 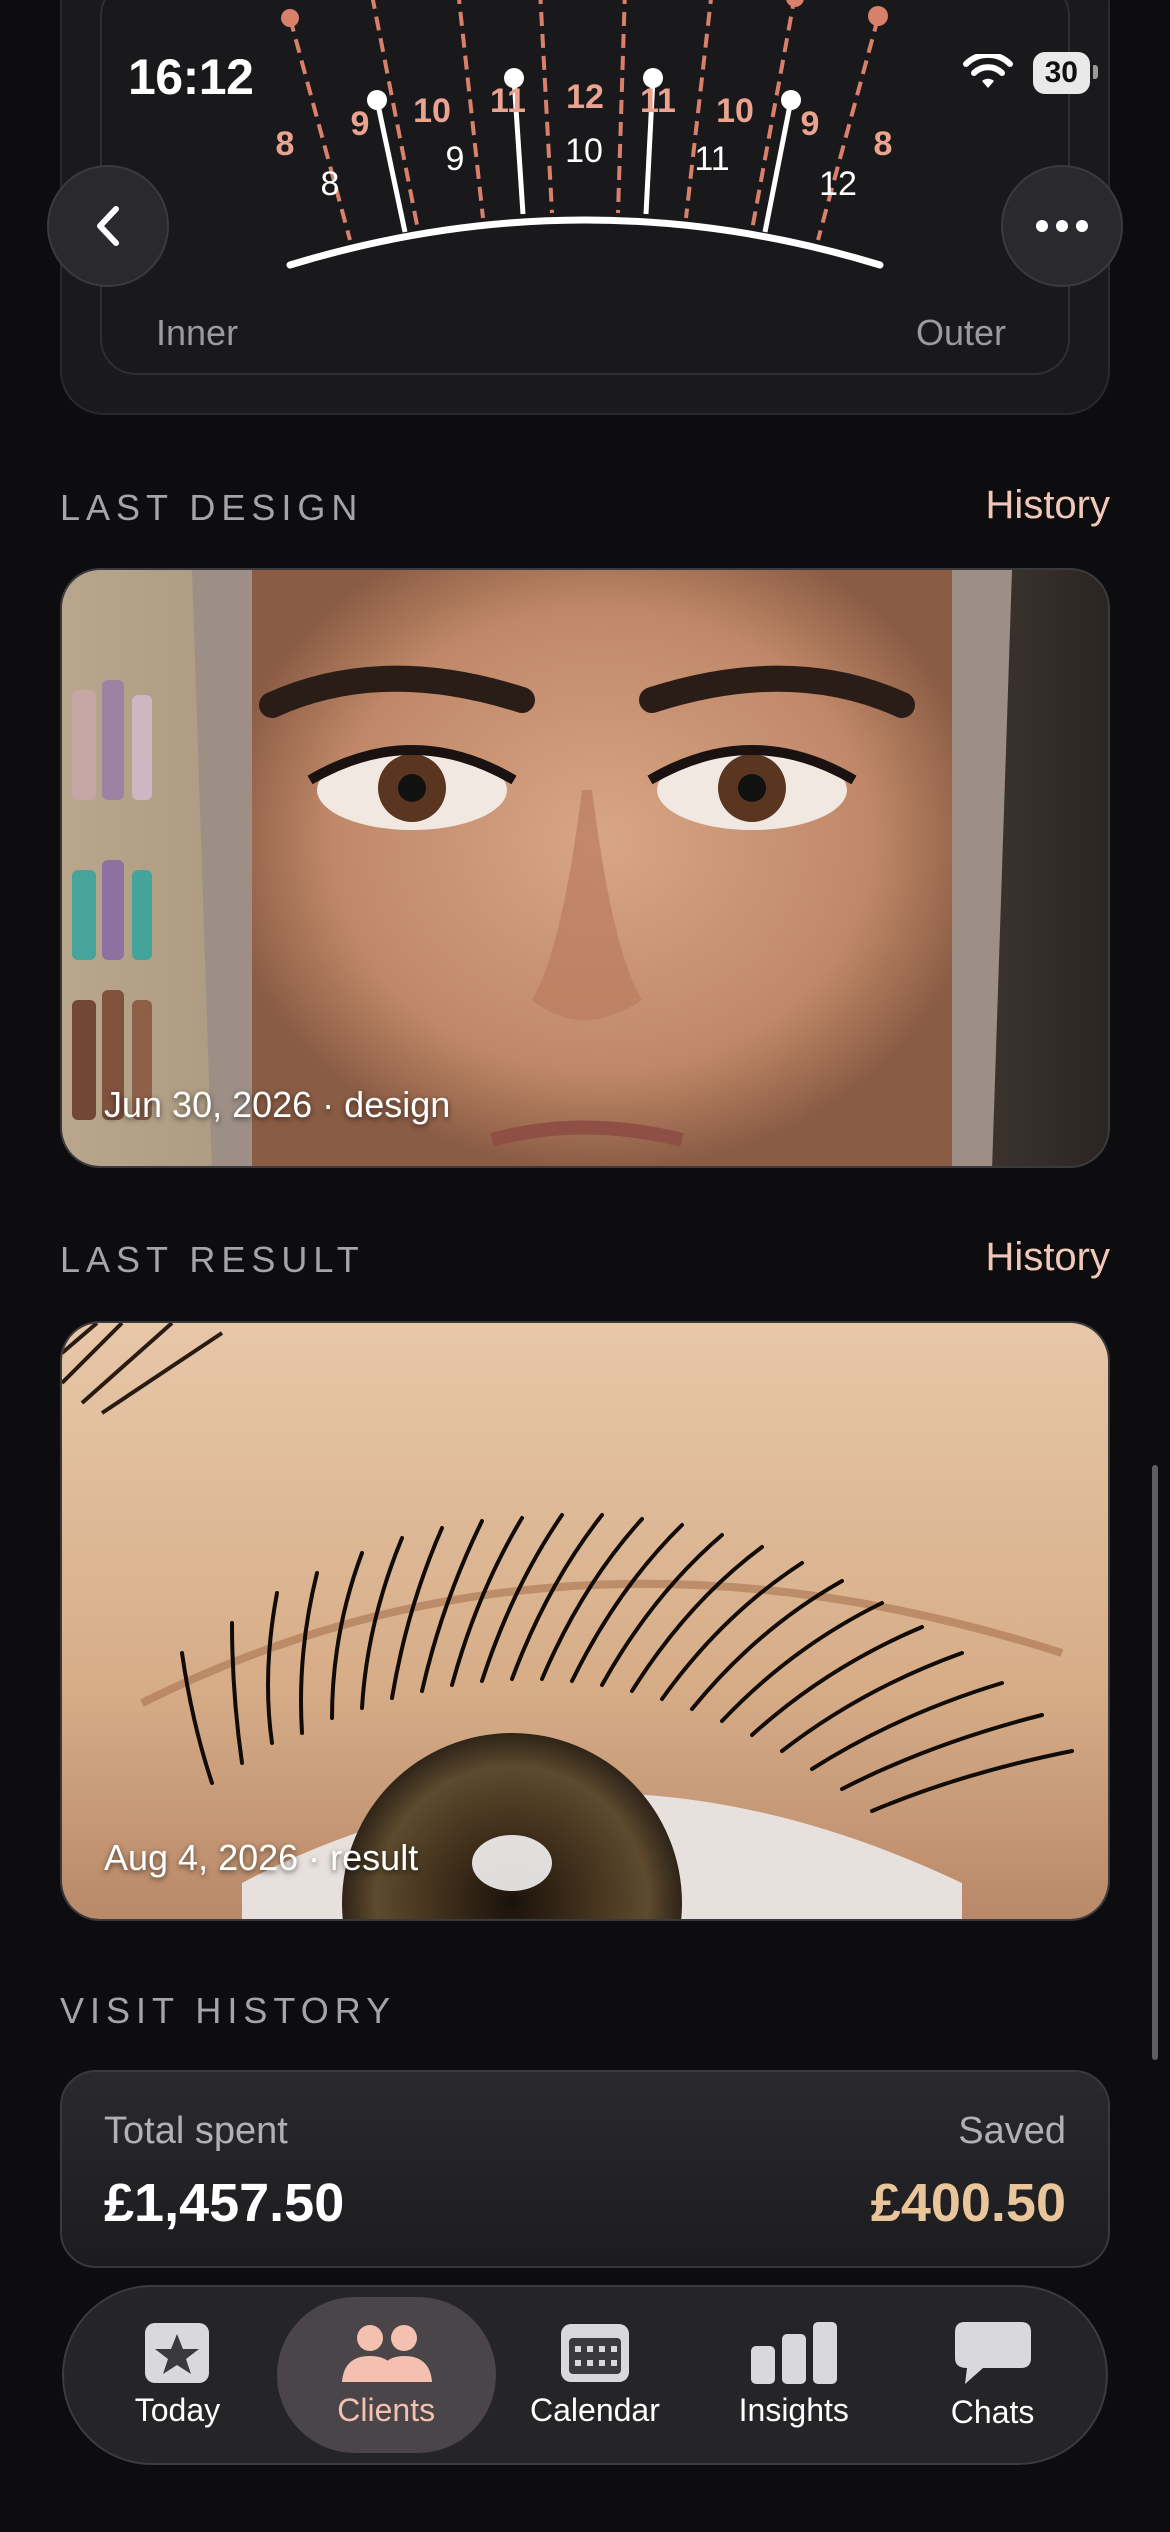 I want to click on tab-clients: Clients, so click(x=386, y=2375).